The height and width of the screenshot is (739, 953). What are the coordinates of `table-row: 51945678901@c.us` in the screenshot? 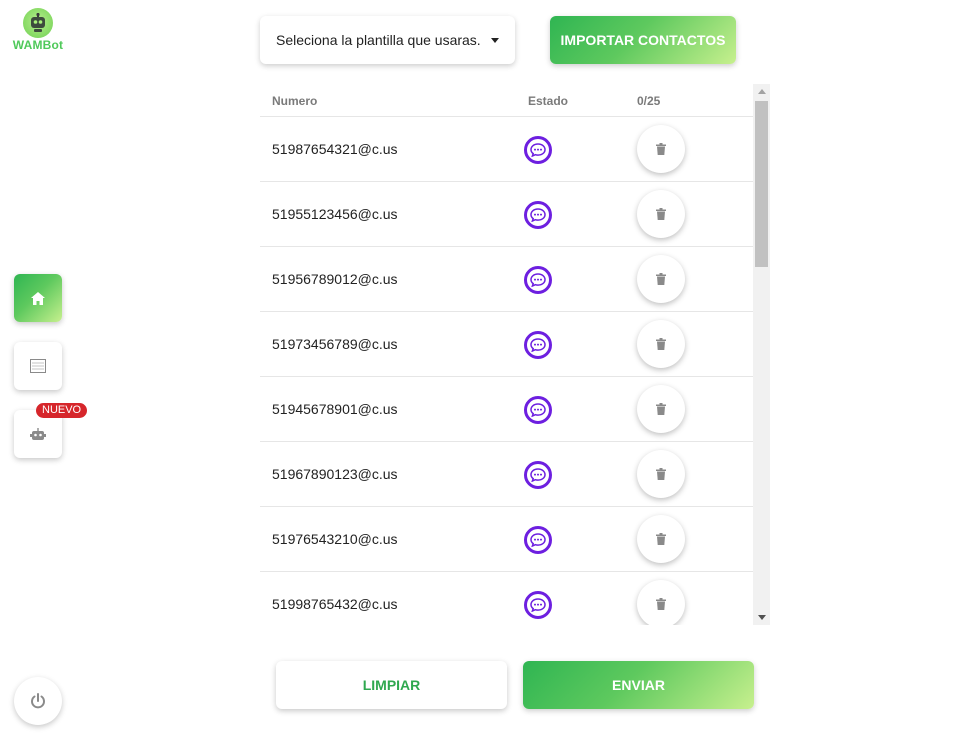 It's located at (506, 409).